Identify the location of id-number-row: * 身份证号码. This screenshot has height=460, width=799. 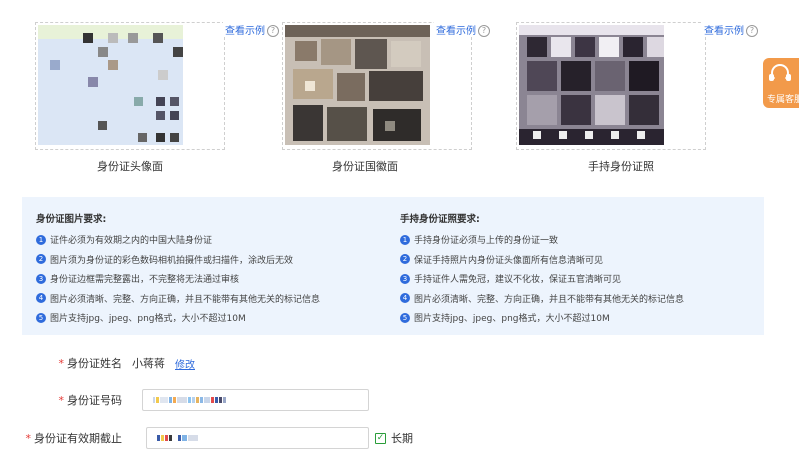
(184, 400).